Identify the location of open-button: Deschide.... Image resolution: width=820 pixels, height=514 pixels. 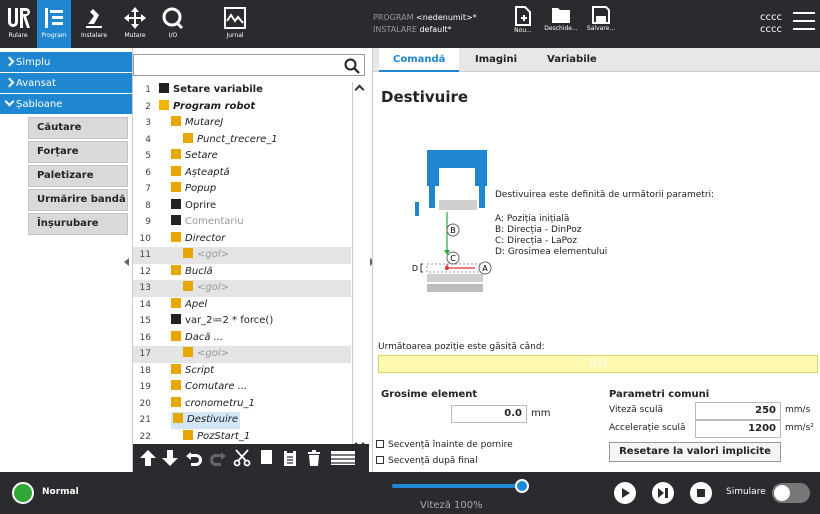
(561, 19).